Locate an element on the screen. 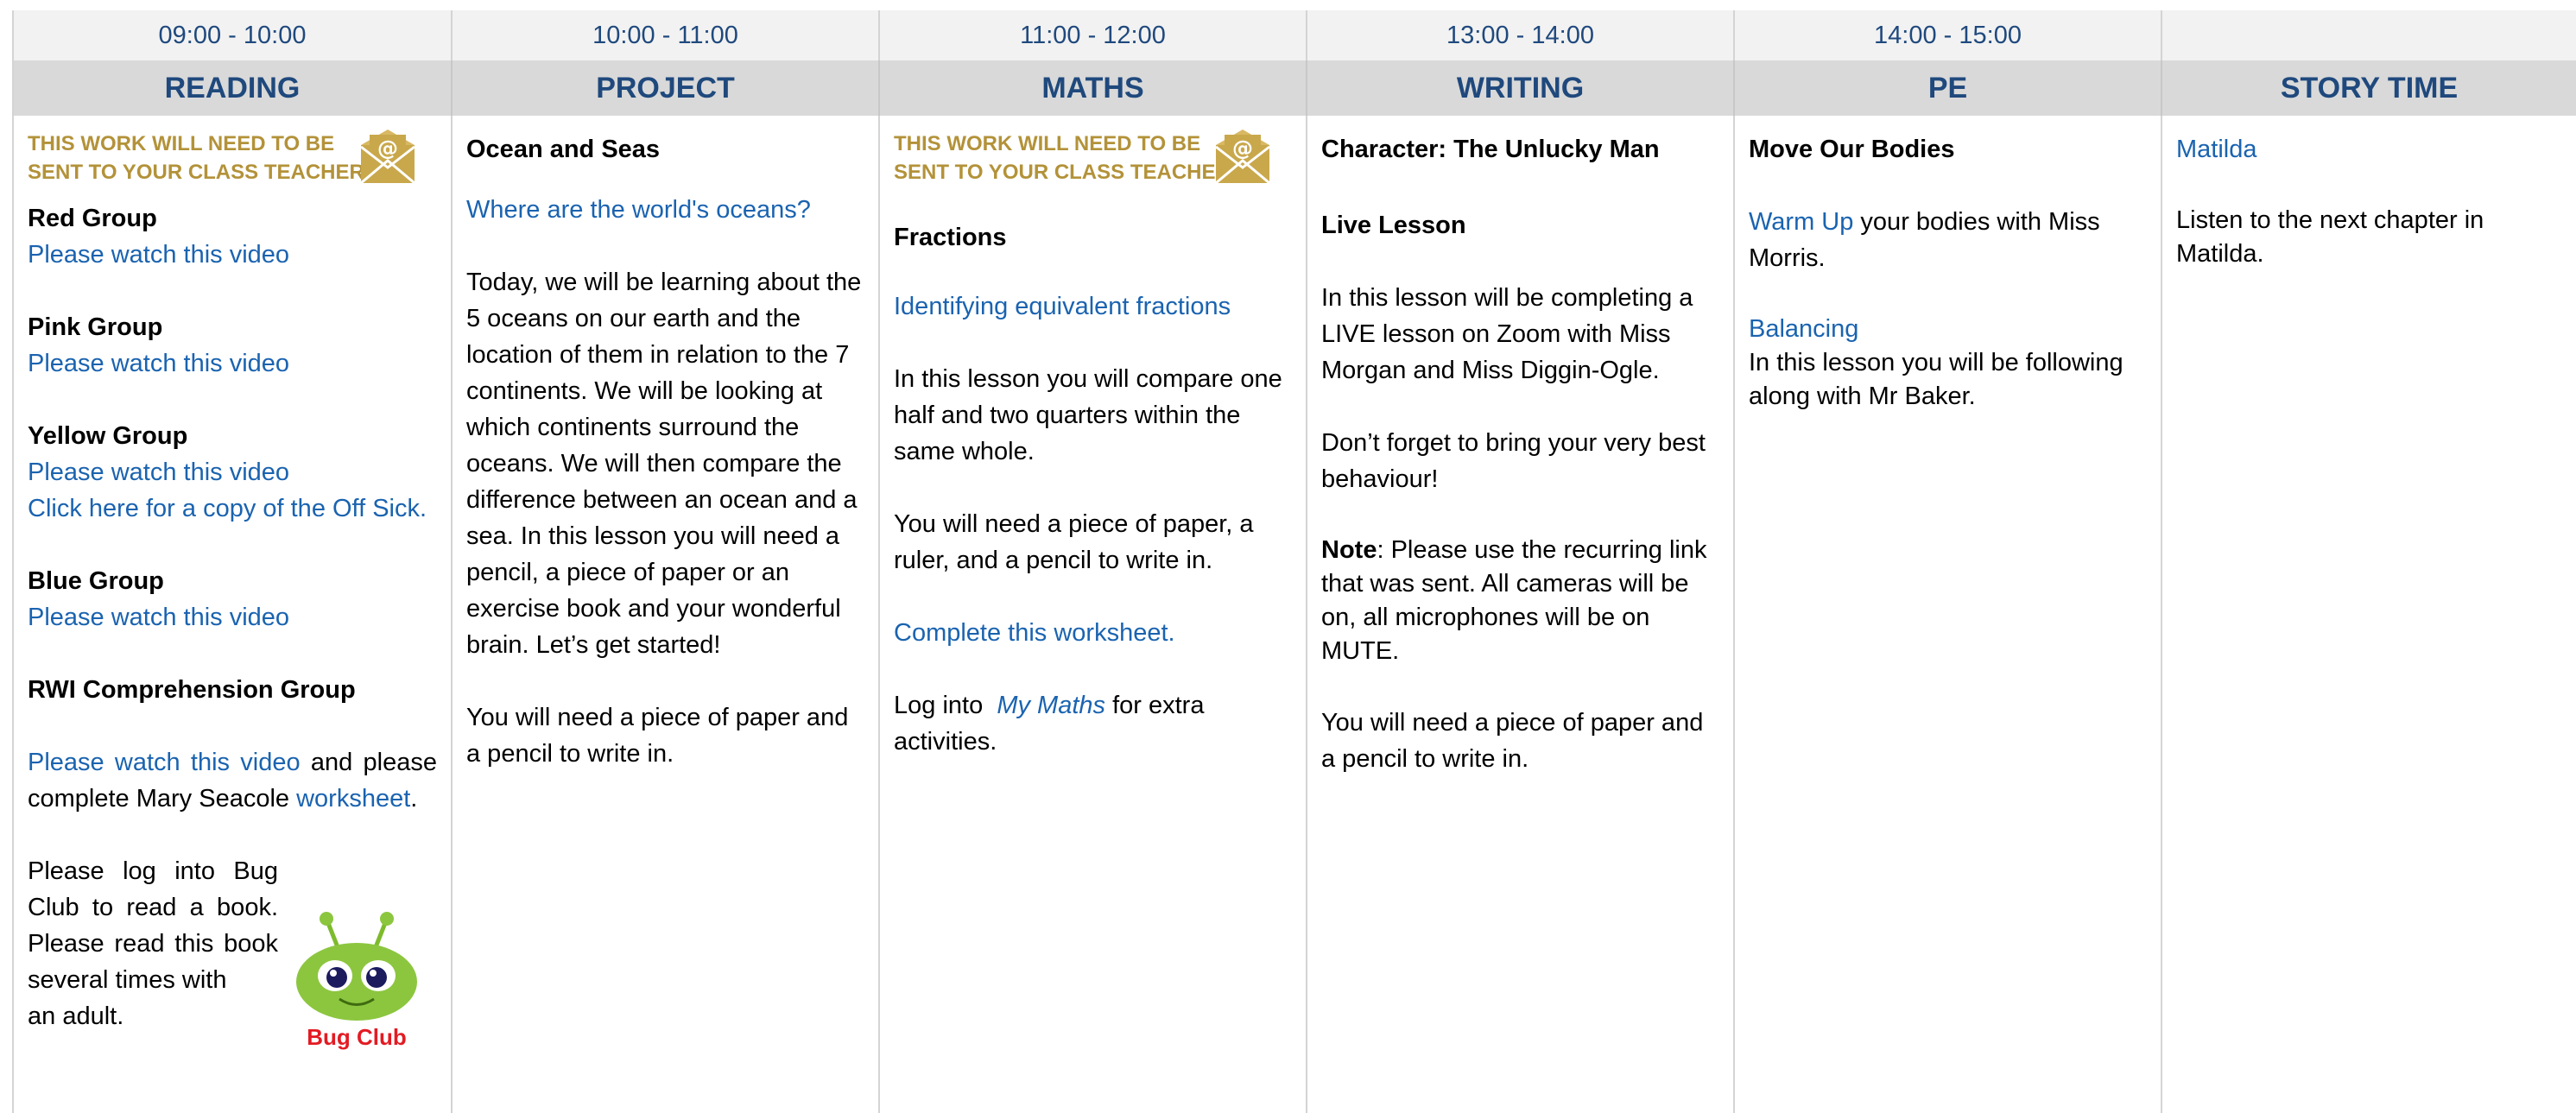 This screenshot has height=1113, width=2576. pink-group-label: Pink Group is located at coordinates (95, 327).